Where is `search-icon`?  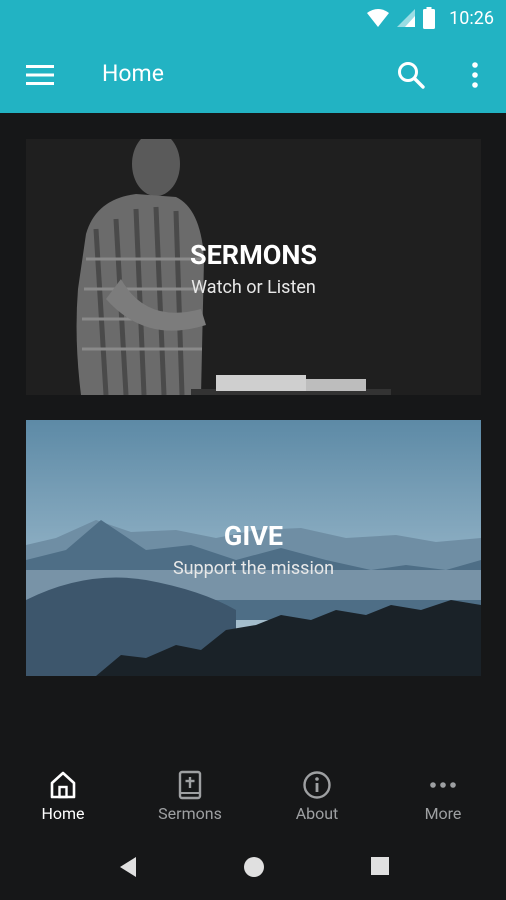
search-icon is located at coordinates (411, 75).